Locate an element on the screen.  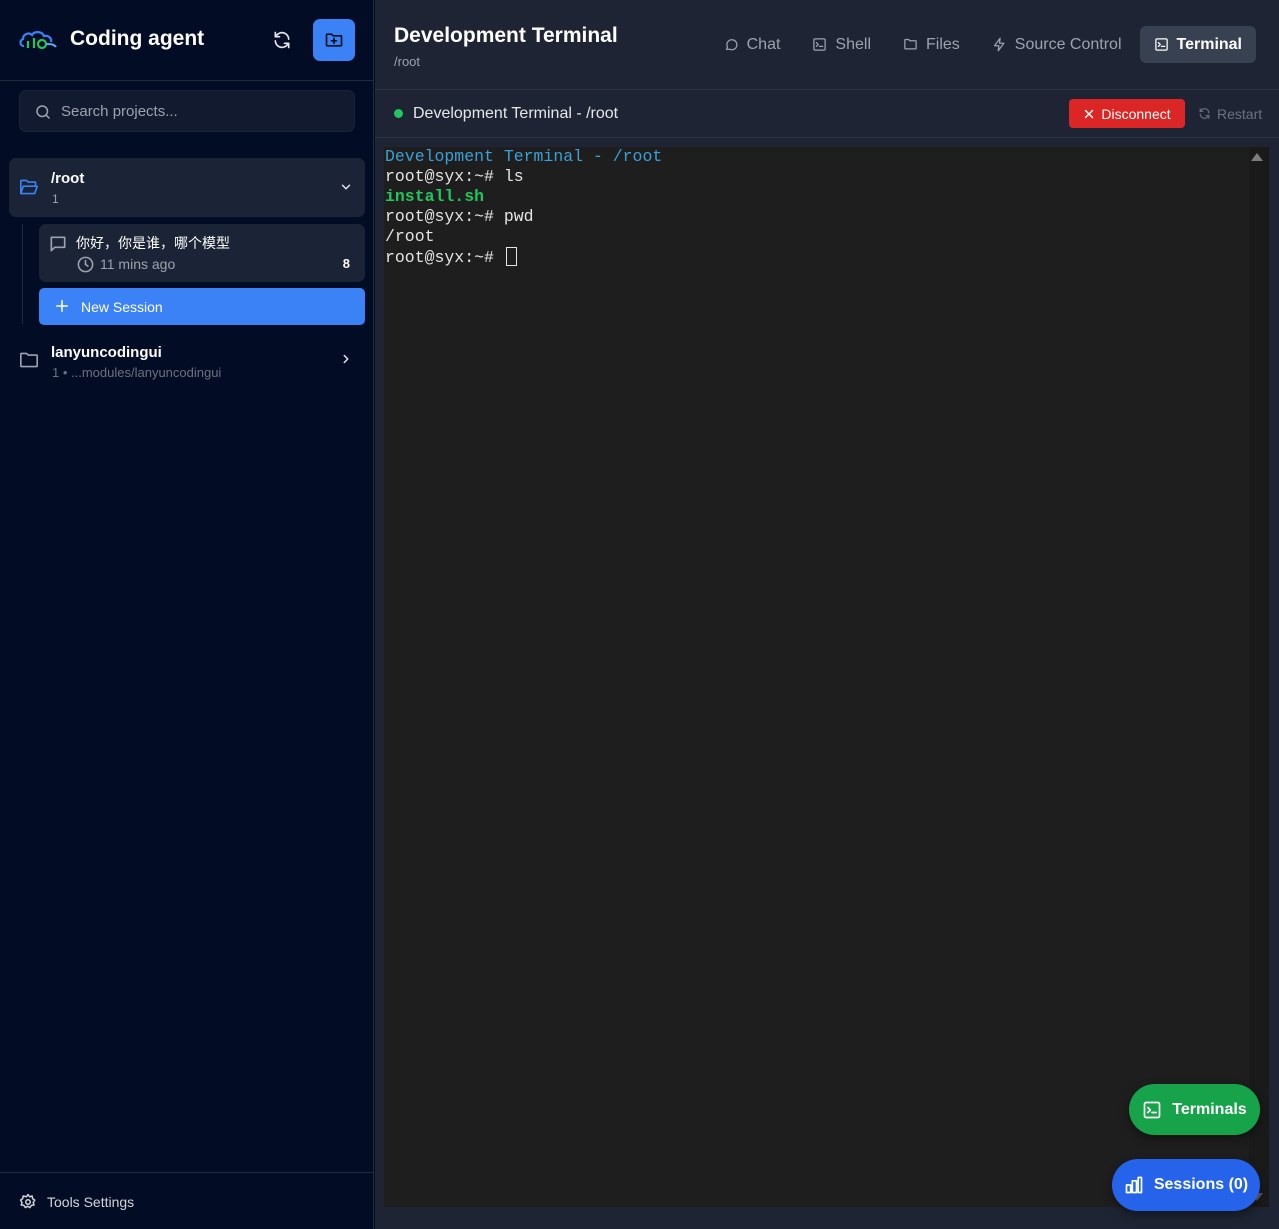
close-icon is located at coordinates (1089, 113).